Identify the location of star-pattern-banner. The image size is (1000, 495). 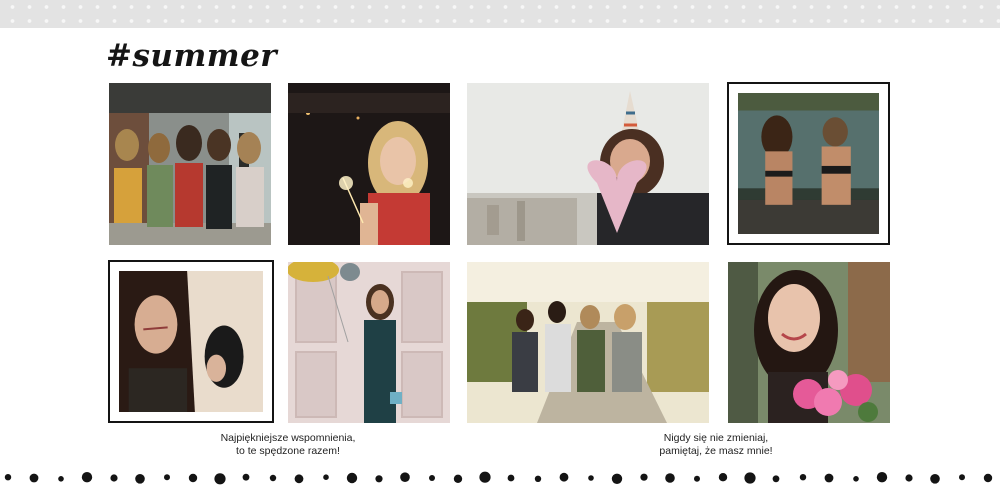
(500, 14).